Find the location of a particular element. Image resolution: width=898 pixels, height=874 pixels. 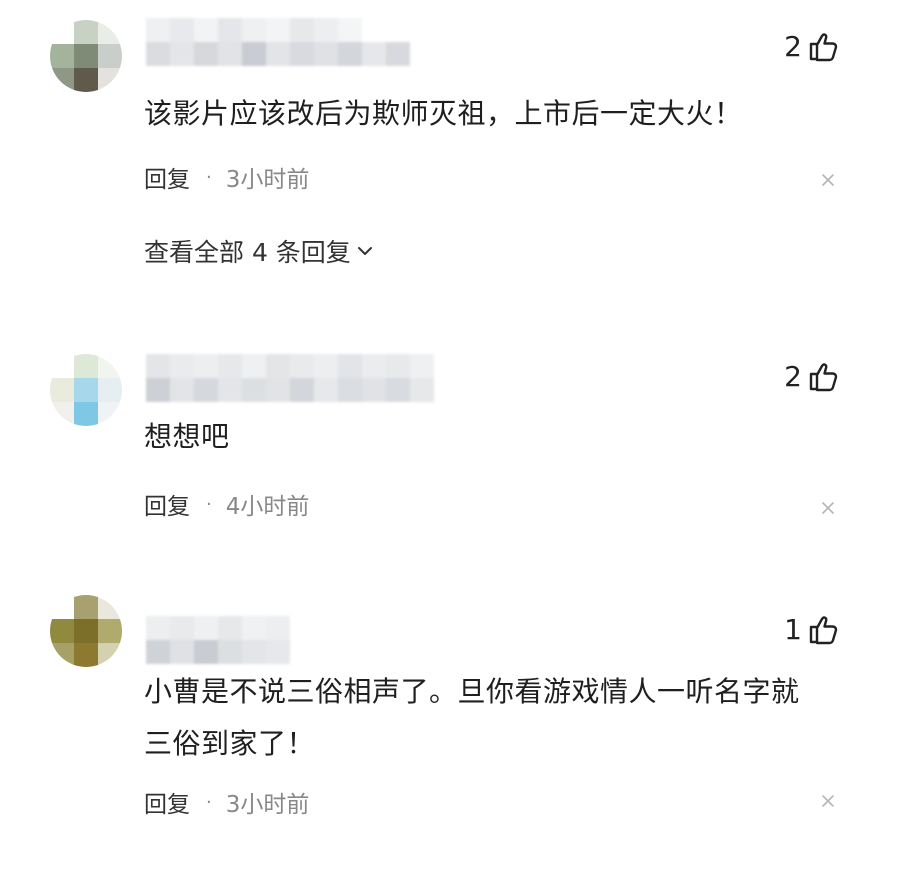

comment-text: 想想吧 is located at coordinates (187, 436).